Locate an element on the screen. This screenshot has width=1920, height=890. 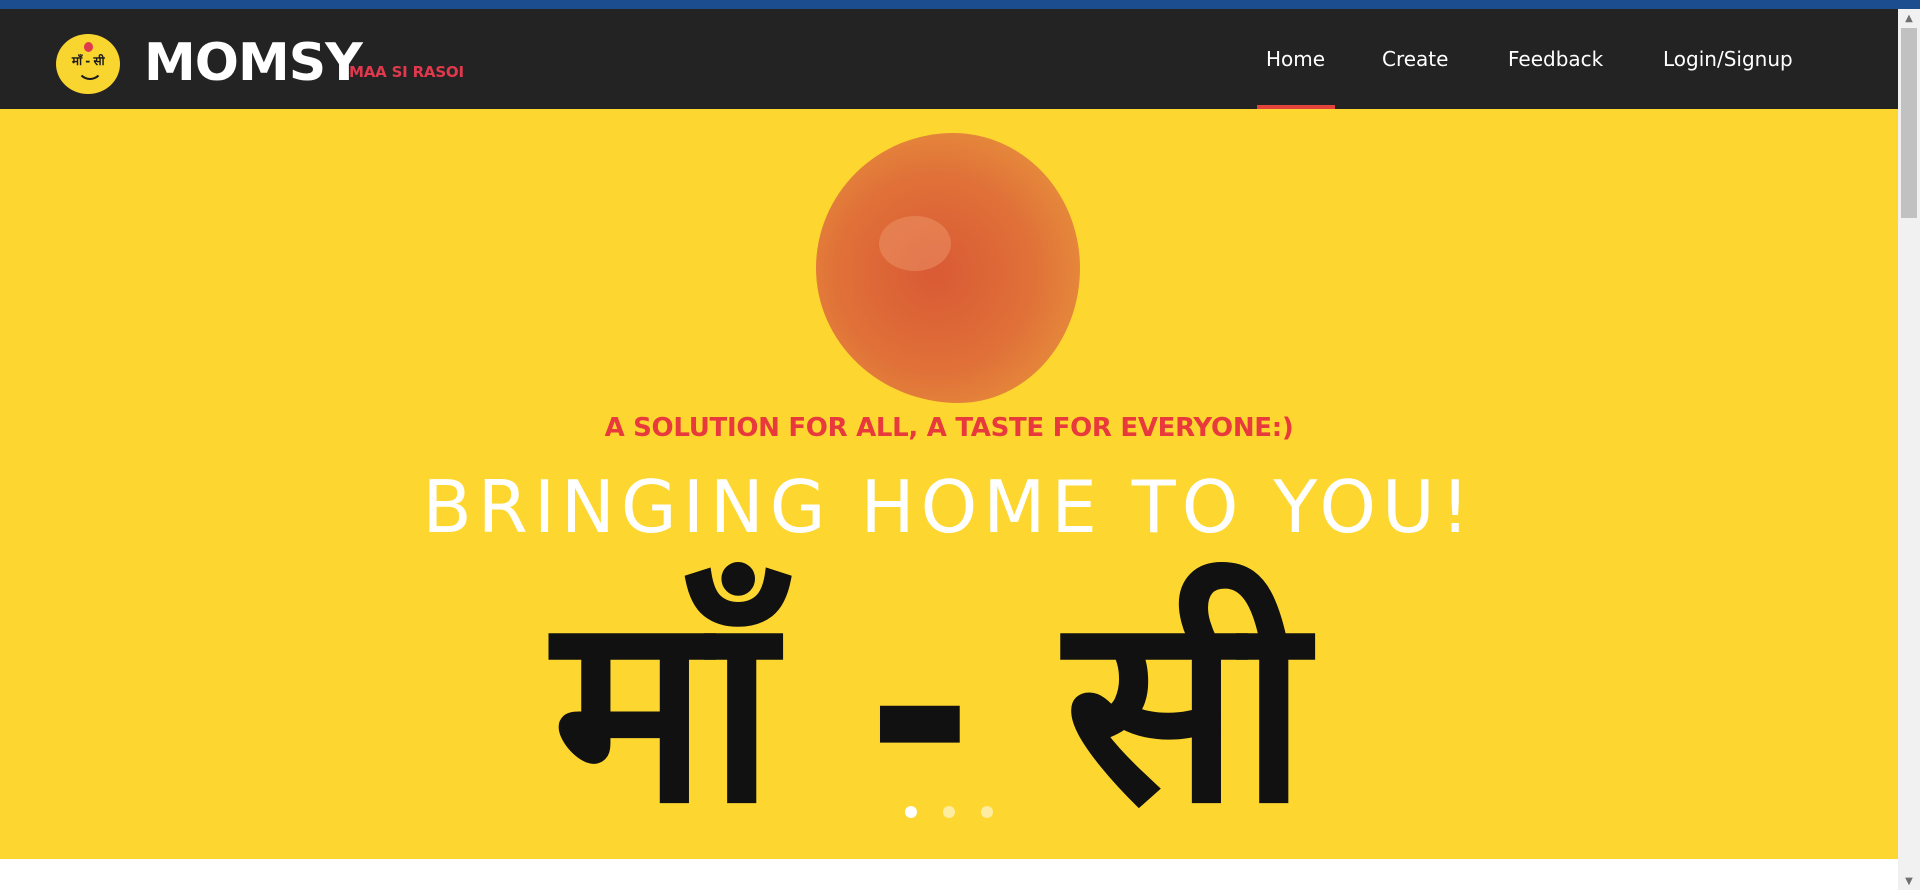
nav-item-feedback: Feedback is located at coordinates (1555, 62).